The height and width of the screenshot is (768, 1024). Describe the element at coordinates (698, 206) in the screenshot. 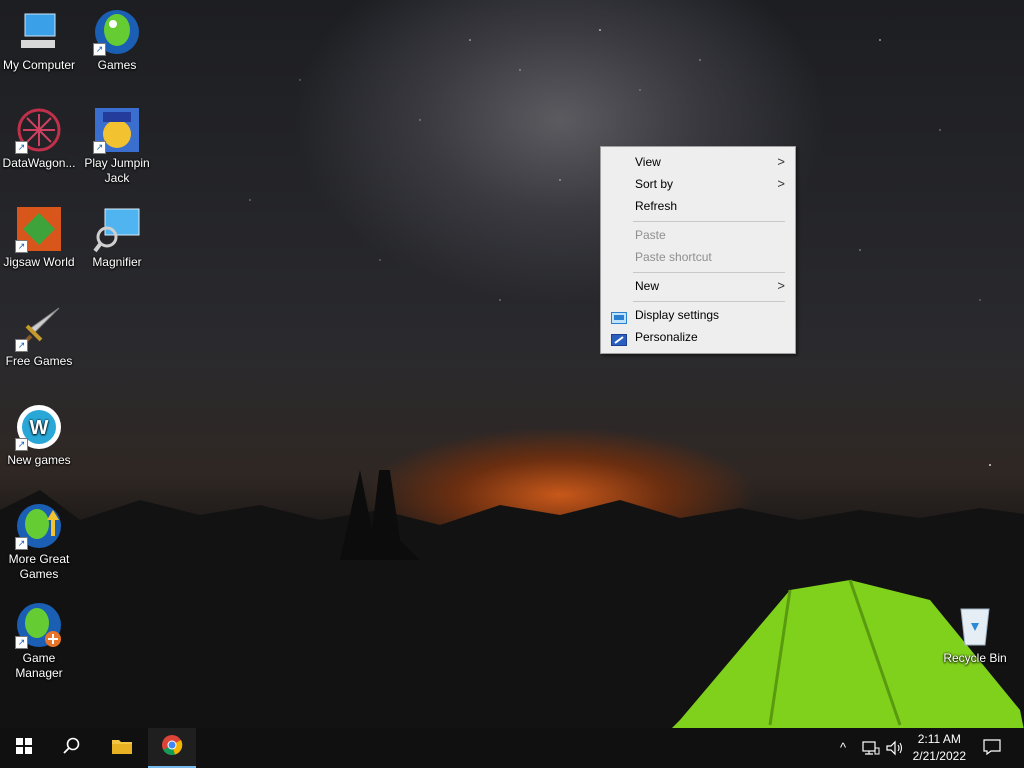

I see `menu-item-refresh: Refresh` at that location.